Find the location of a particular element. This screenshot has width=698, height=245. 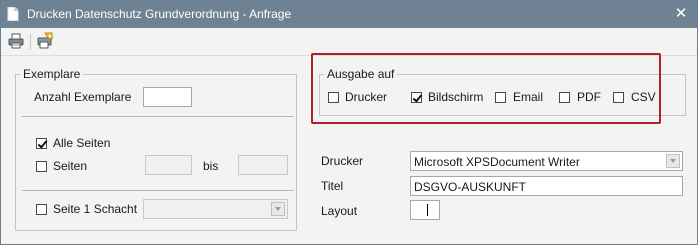

exemplare-legend: Exemplare is located at coordinates (52, 74).